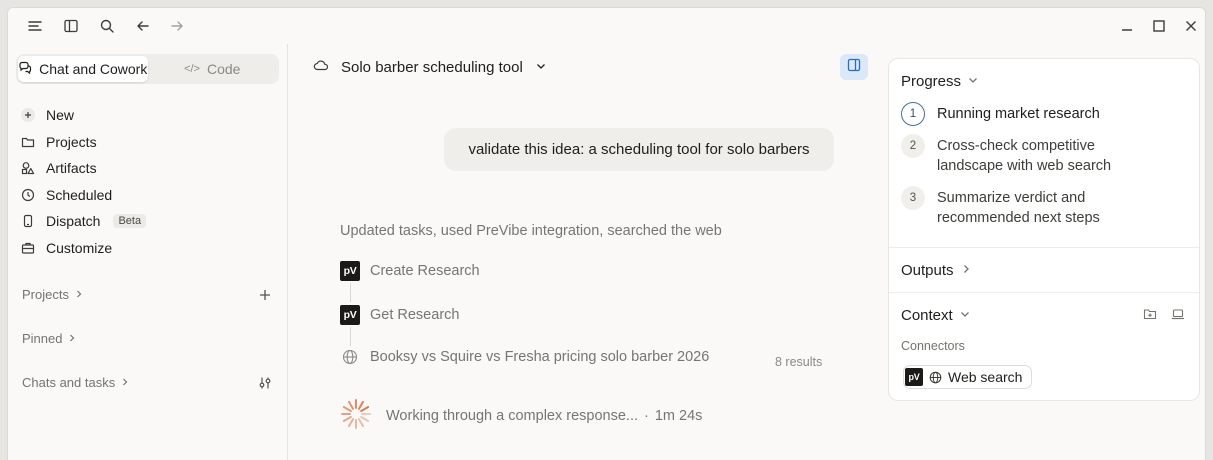  I want to click on sidebar-item-customize: Customize, so click(66, 248).